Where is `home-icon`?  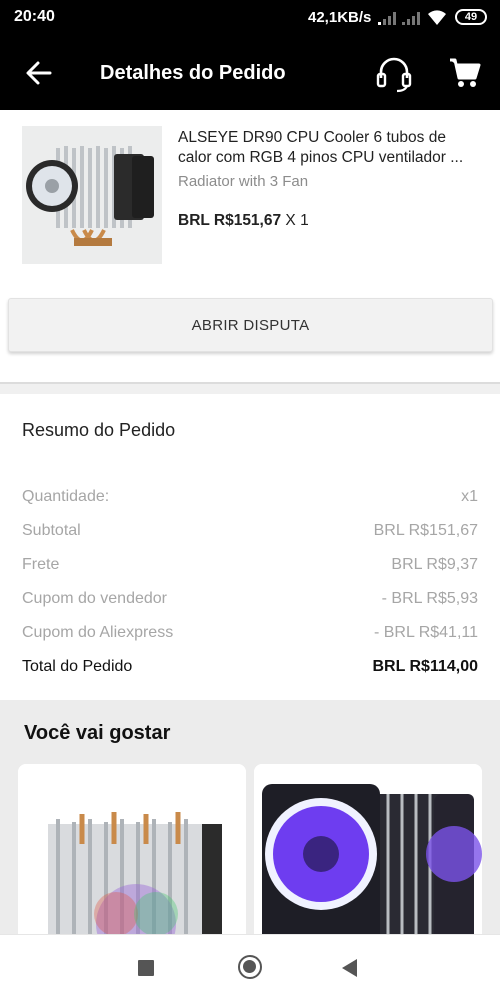
home-icon is located at coordinates (250, 967).